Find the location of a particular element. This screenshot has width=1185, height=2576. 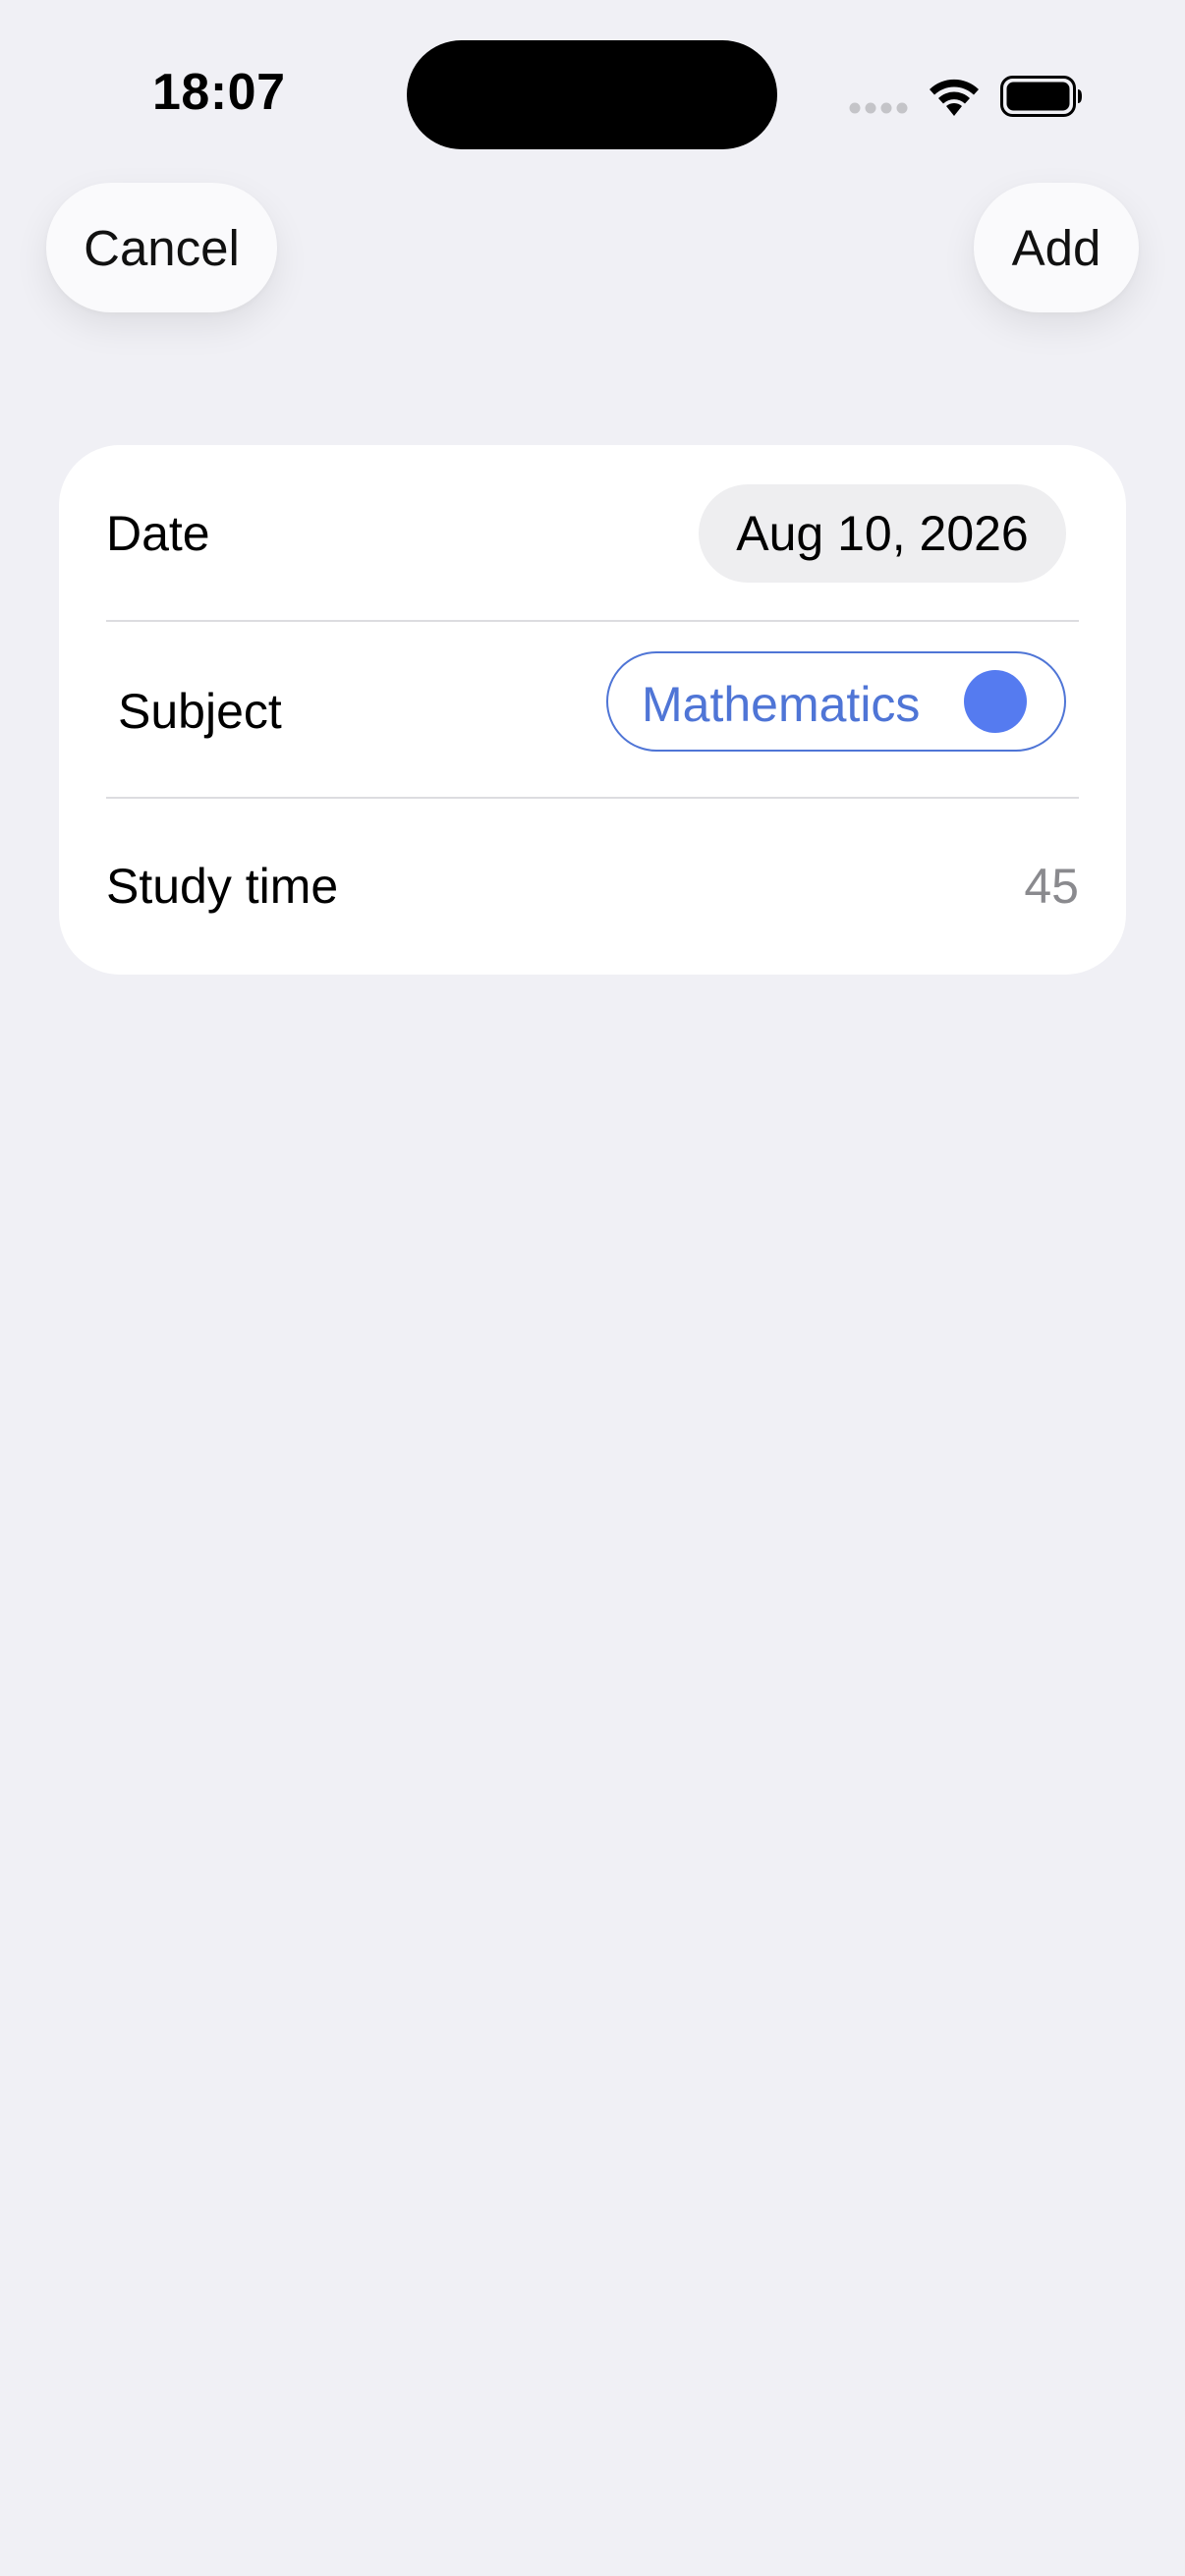

wifi-icon is located at coordinates (955, 97).